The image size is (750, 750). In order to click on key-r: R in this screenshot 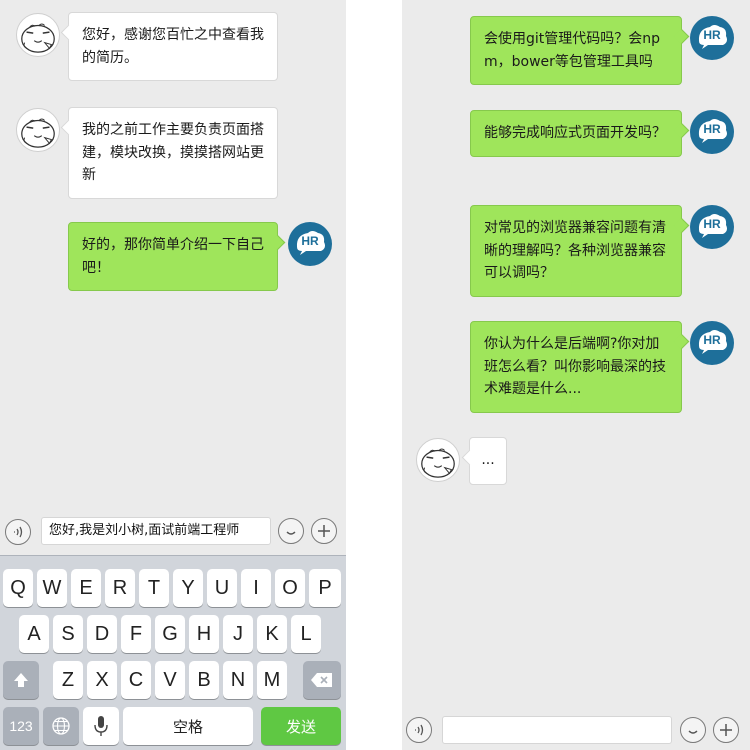, I will do `click(120, 588)`.